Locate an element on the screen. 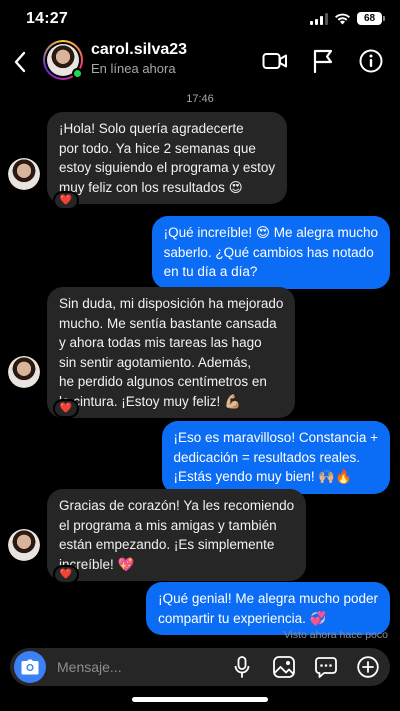 The image size is (400, 711). camera-icon is located at coordinates (30, 667).